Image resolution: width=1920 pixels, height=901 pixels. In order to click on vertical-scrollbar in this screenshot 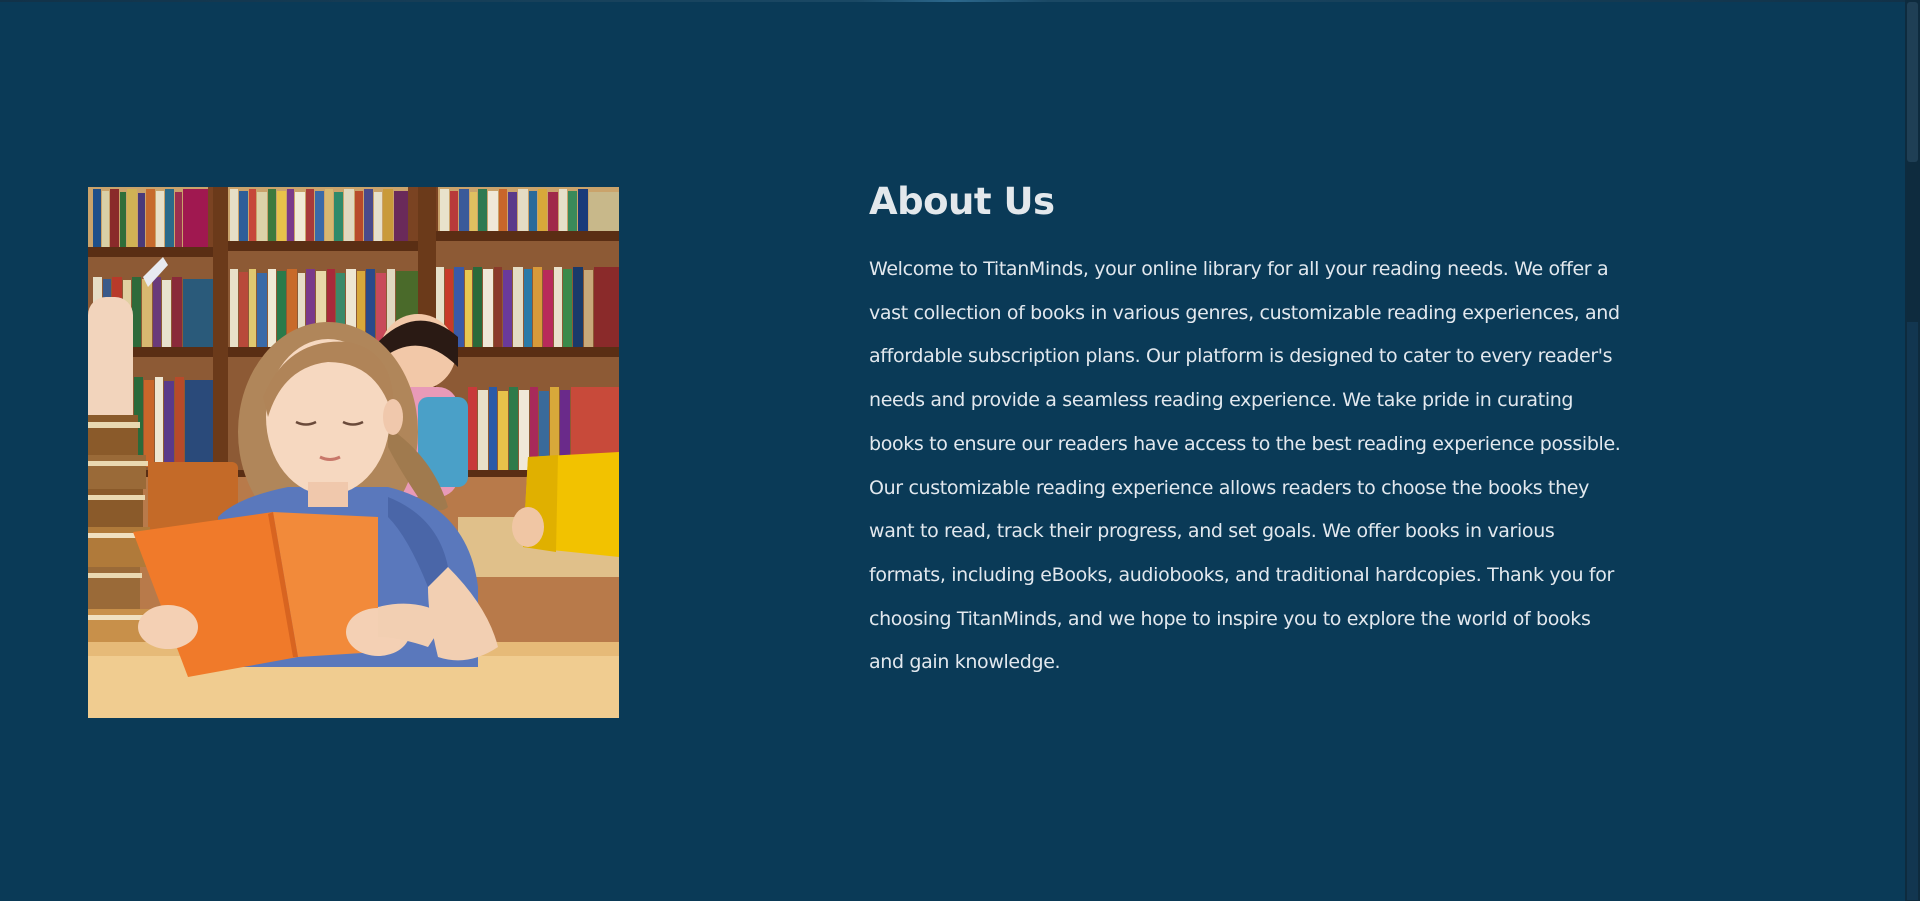, I will do `click(1912, 450)`.